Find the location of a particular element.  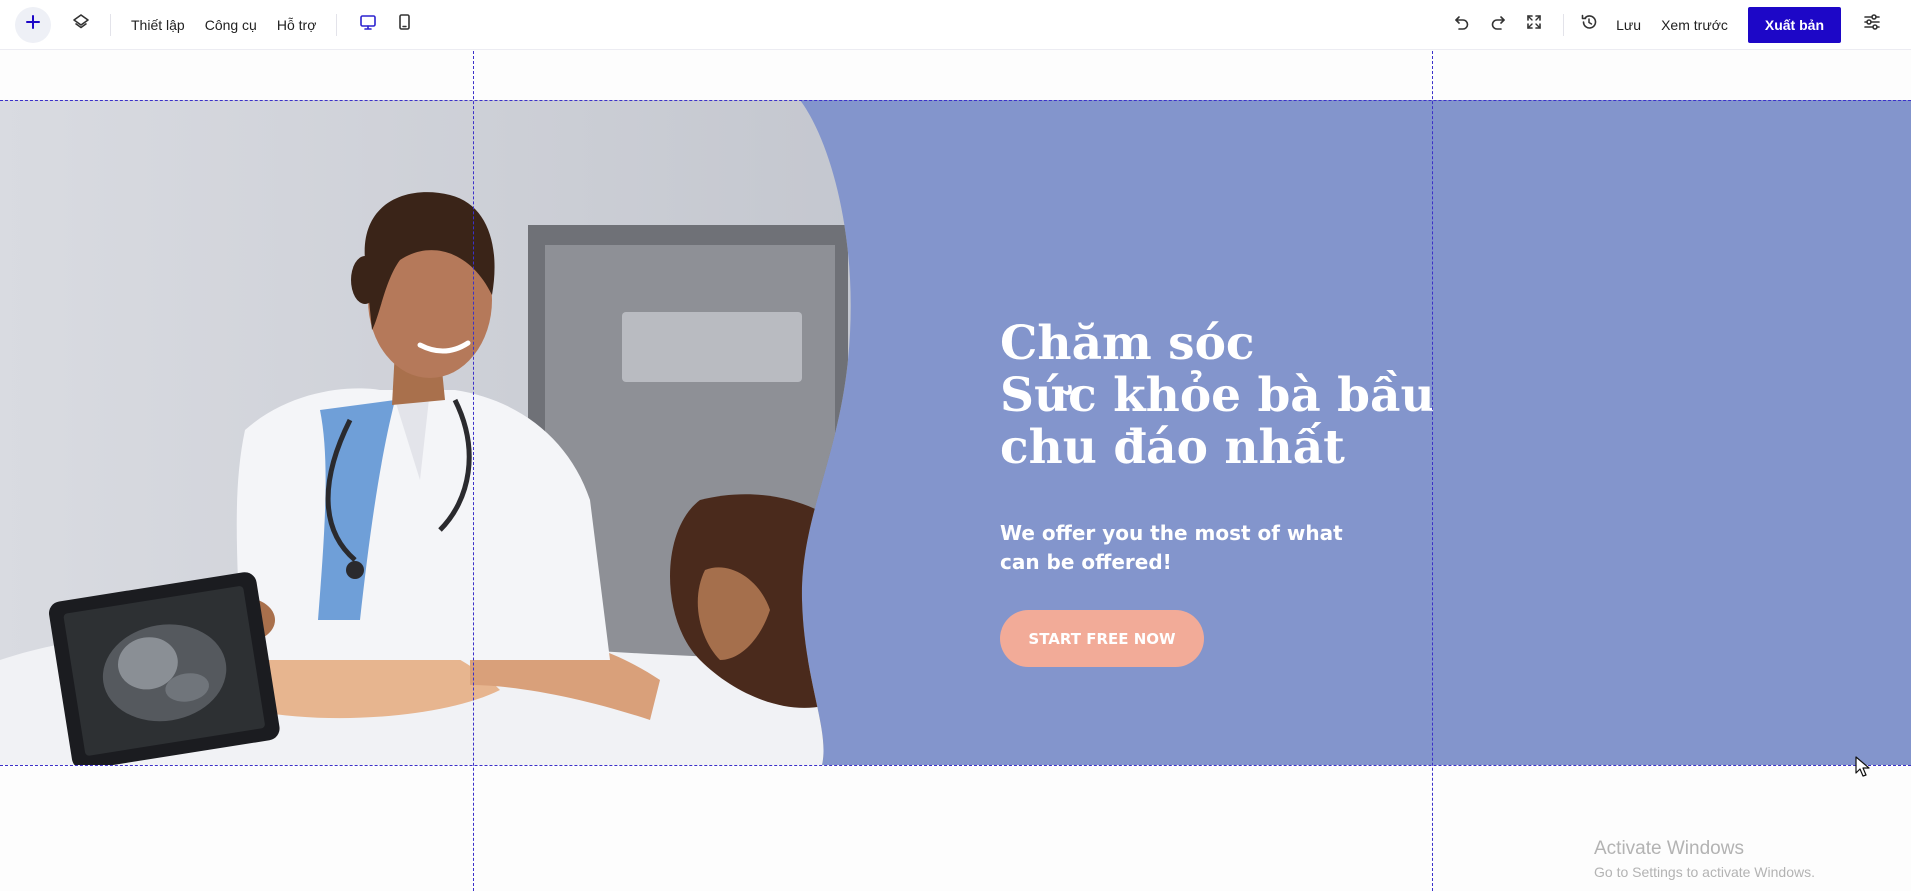

mouse-cursor-icon is located at coordinates (1862, 766).